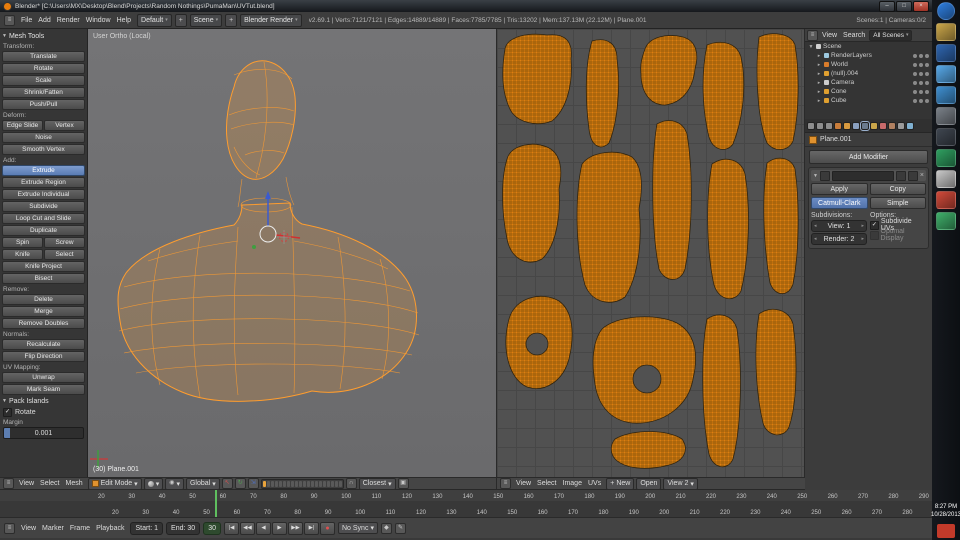  What do you see at coordinates (295, 528) in the screenshot?
I see `transport-next-keyframe: ▶▶` at bounding box center [295, 528].